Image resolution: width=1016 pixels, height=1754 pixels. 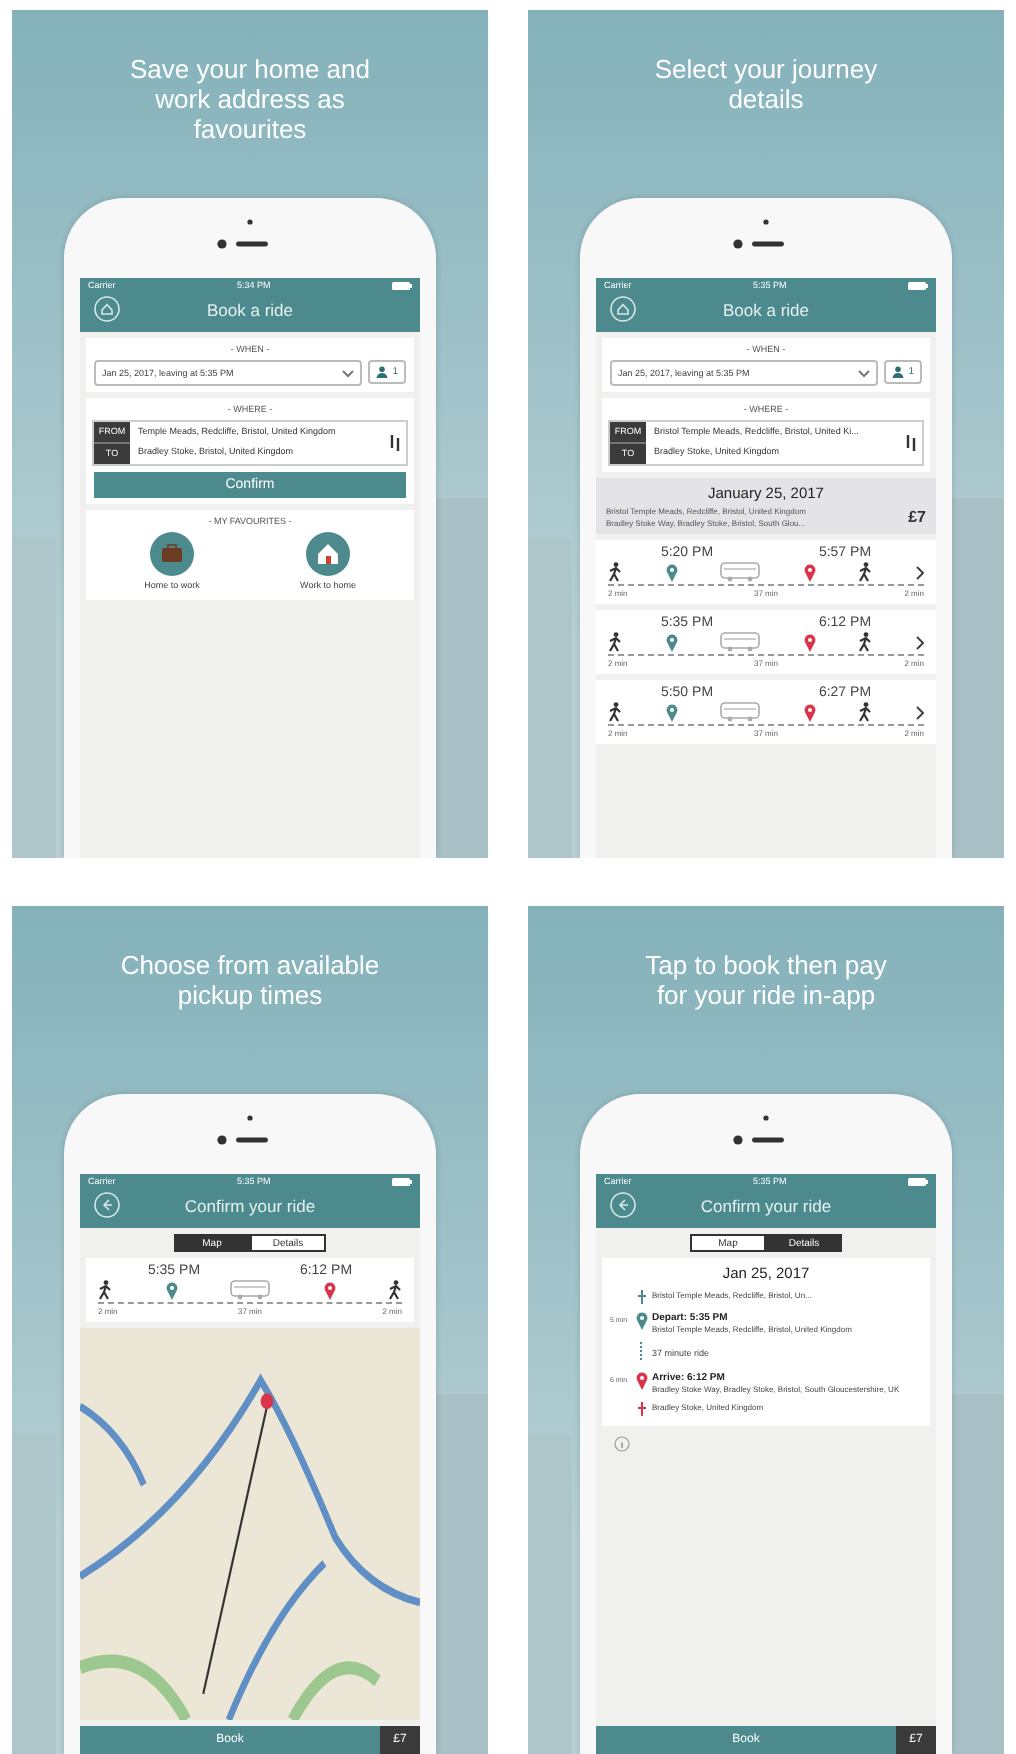 I want to click on info-icon, so click(x=622, y=1444).